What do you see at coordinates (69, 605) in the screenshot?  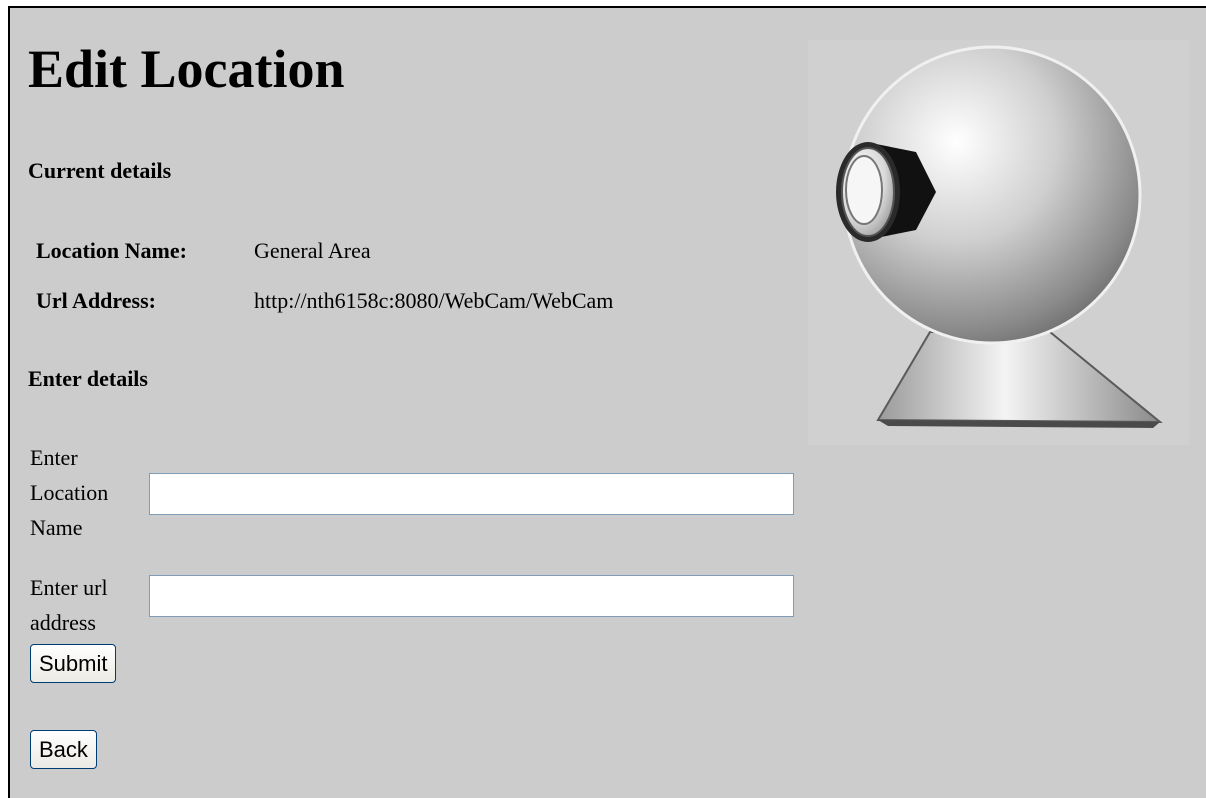 I see `enter-url-address-label: Enter url address` at bounding box center [69, 605].